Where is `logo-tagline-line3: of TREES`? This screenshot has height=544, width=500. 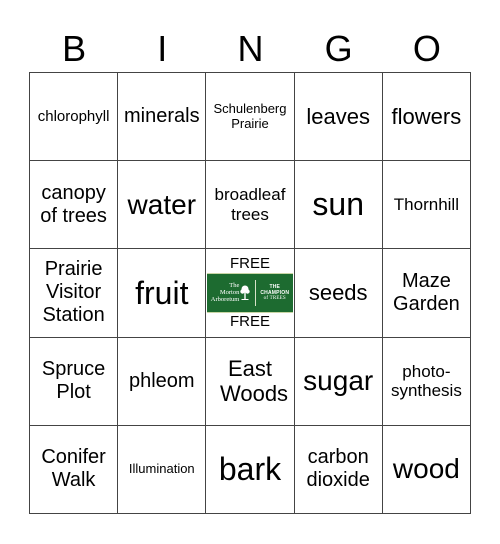
logo-tagline-line3: of TREES is located at coordinates (274, 298).